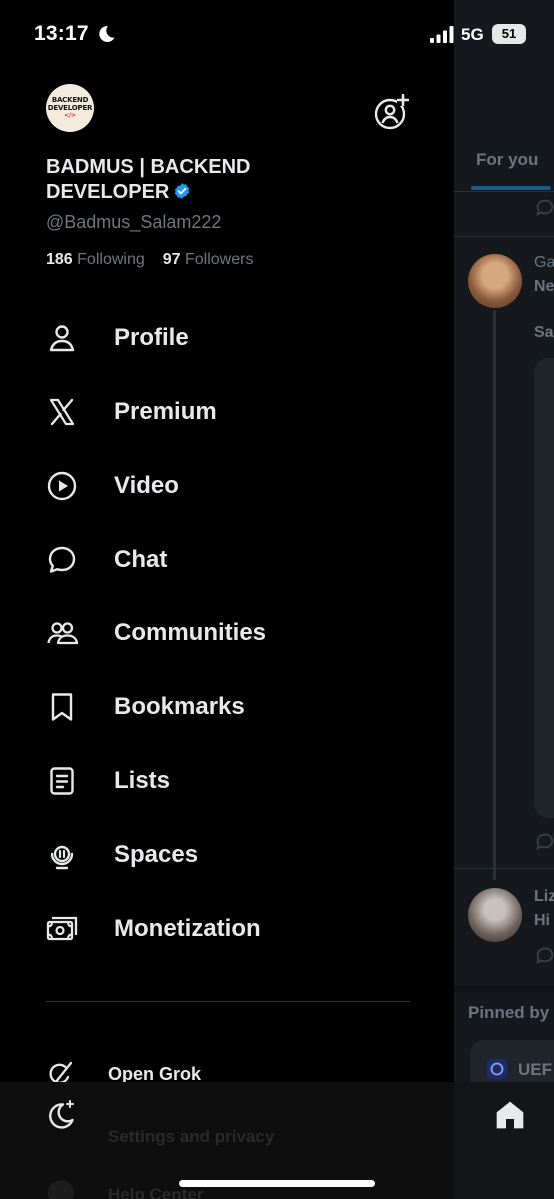 Image resolution: width=554 pixels, height=1199 pixels. I want to click on display-name-text: BADMUS | BACKEND DEVELOPER, so click(148, 179).